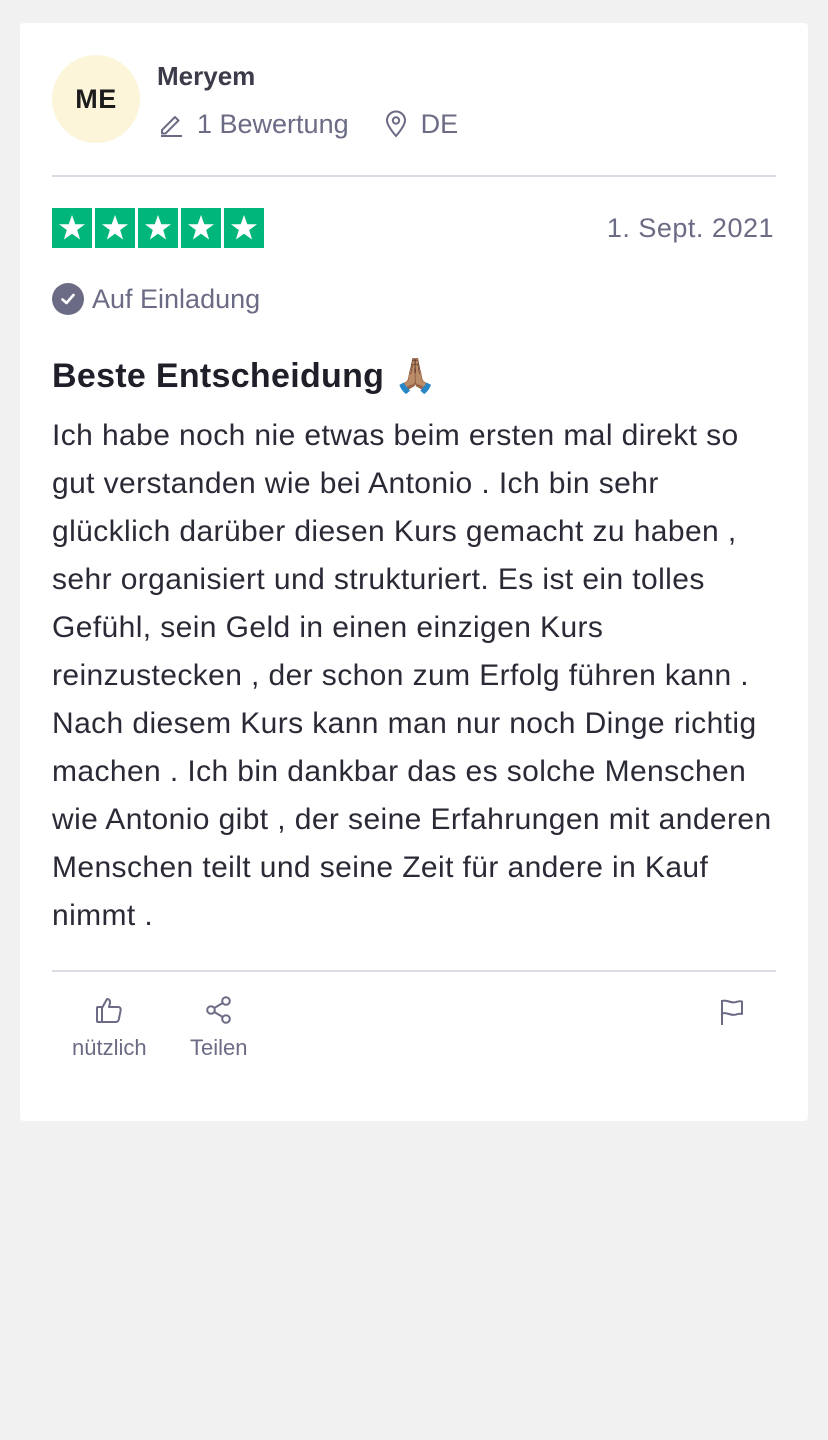  I want to click on avatar-initials: ME, so click(96, 98).